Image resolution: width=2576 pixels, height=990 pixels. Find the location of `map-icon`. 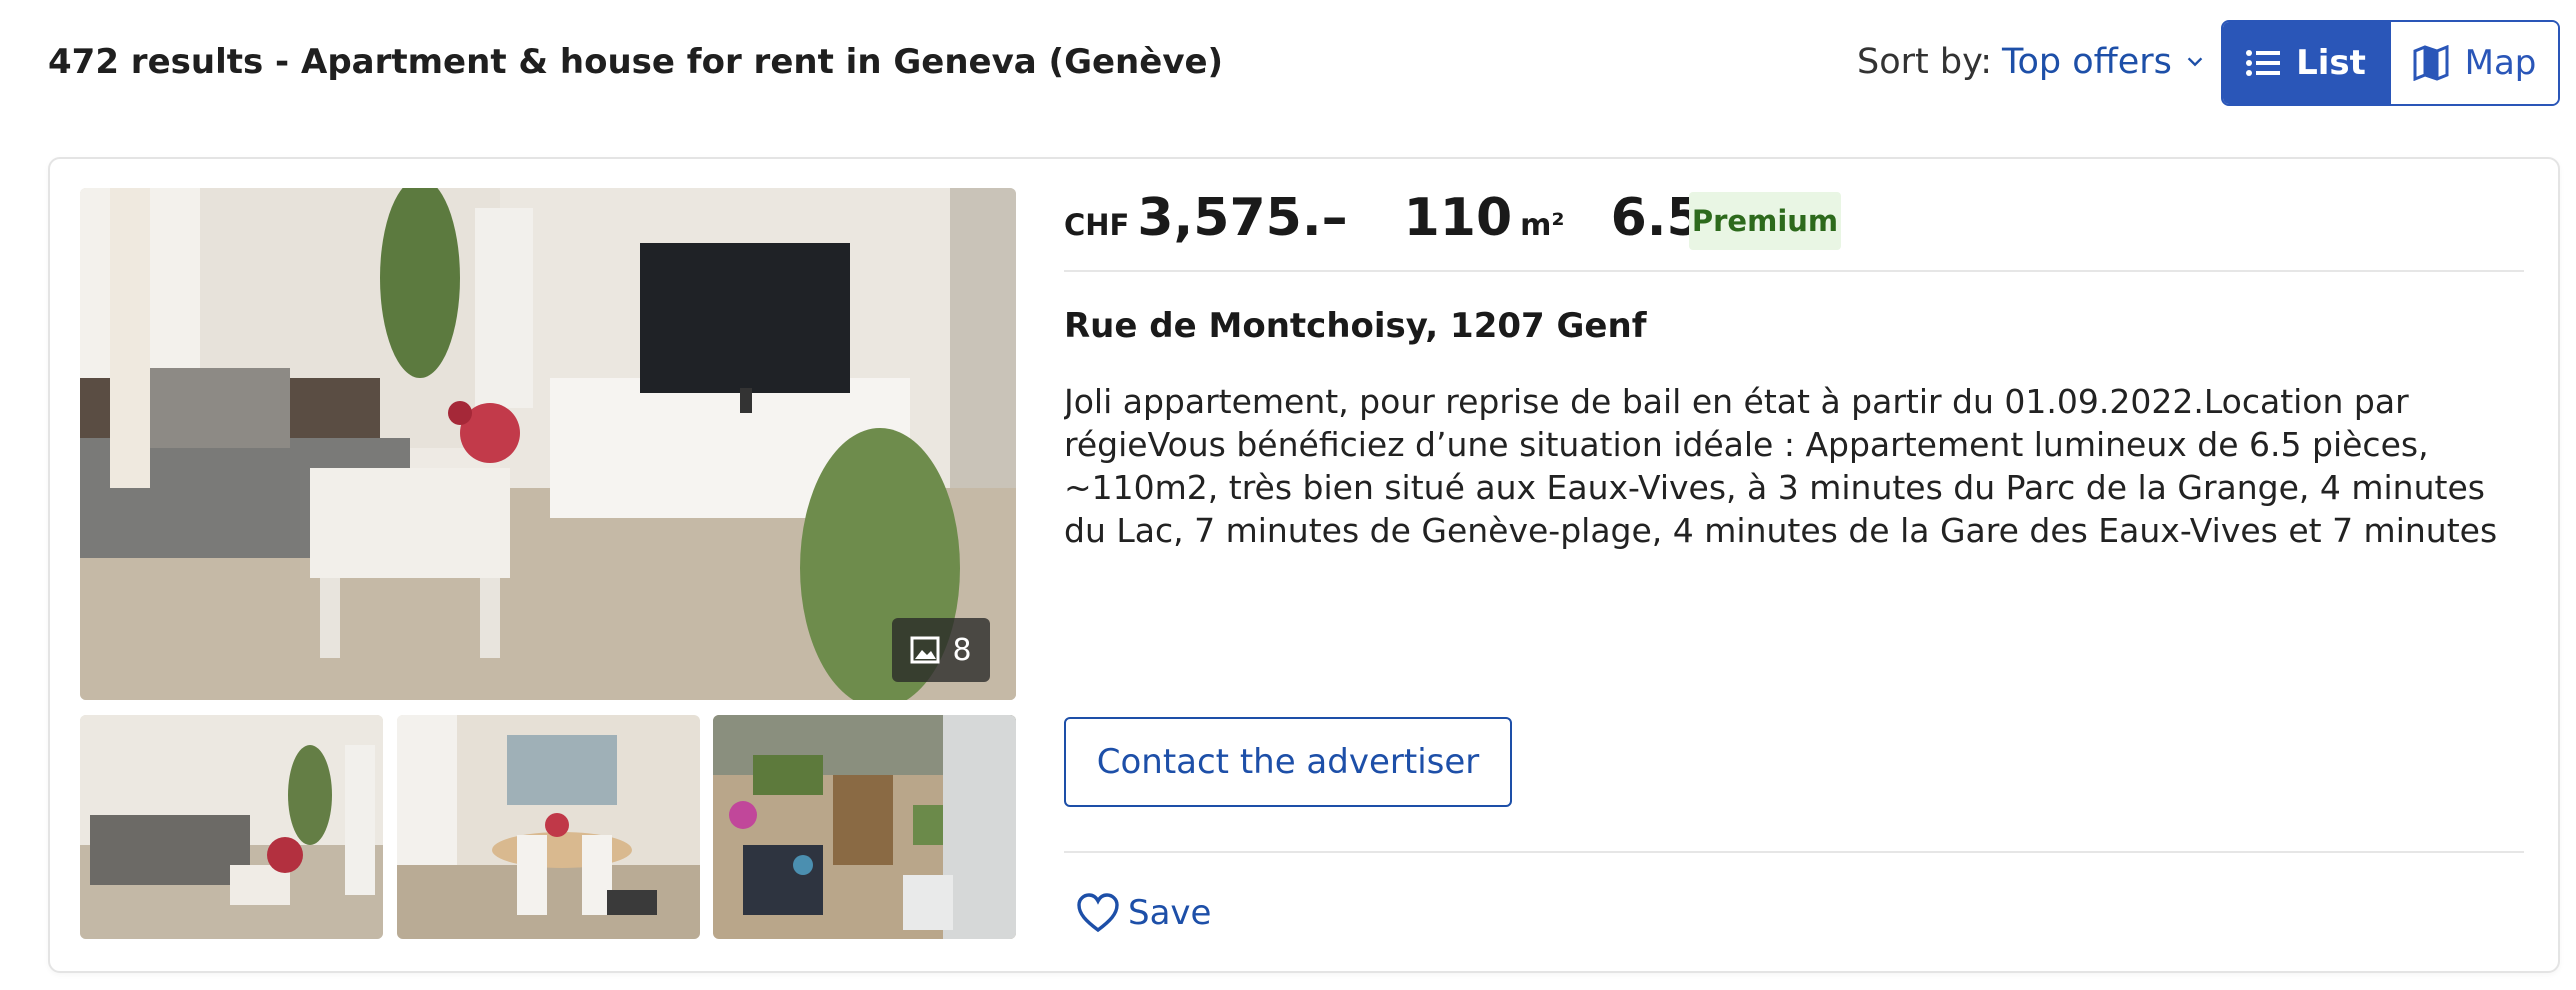

map-icon is located at coordinates (2431, 63).